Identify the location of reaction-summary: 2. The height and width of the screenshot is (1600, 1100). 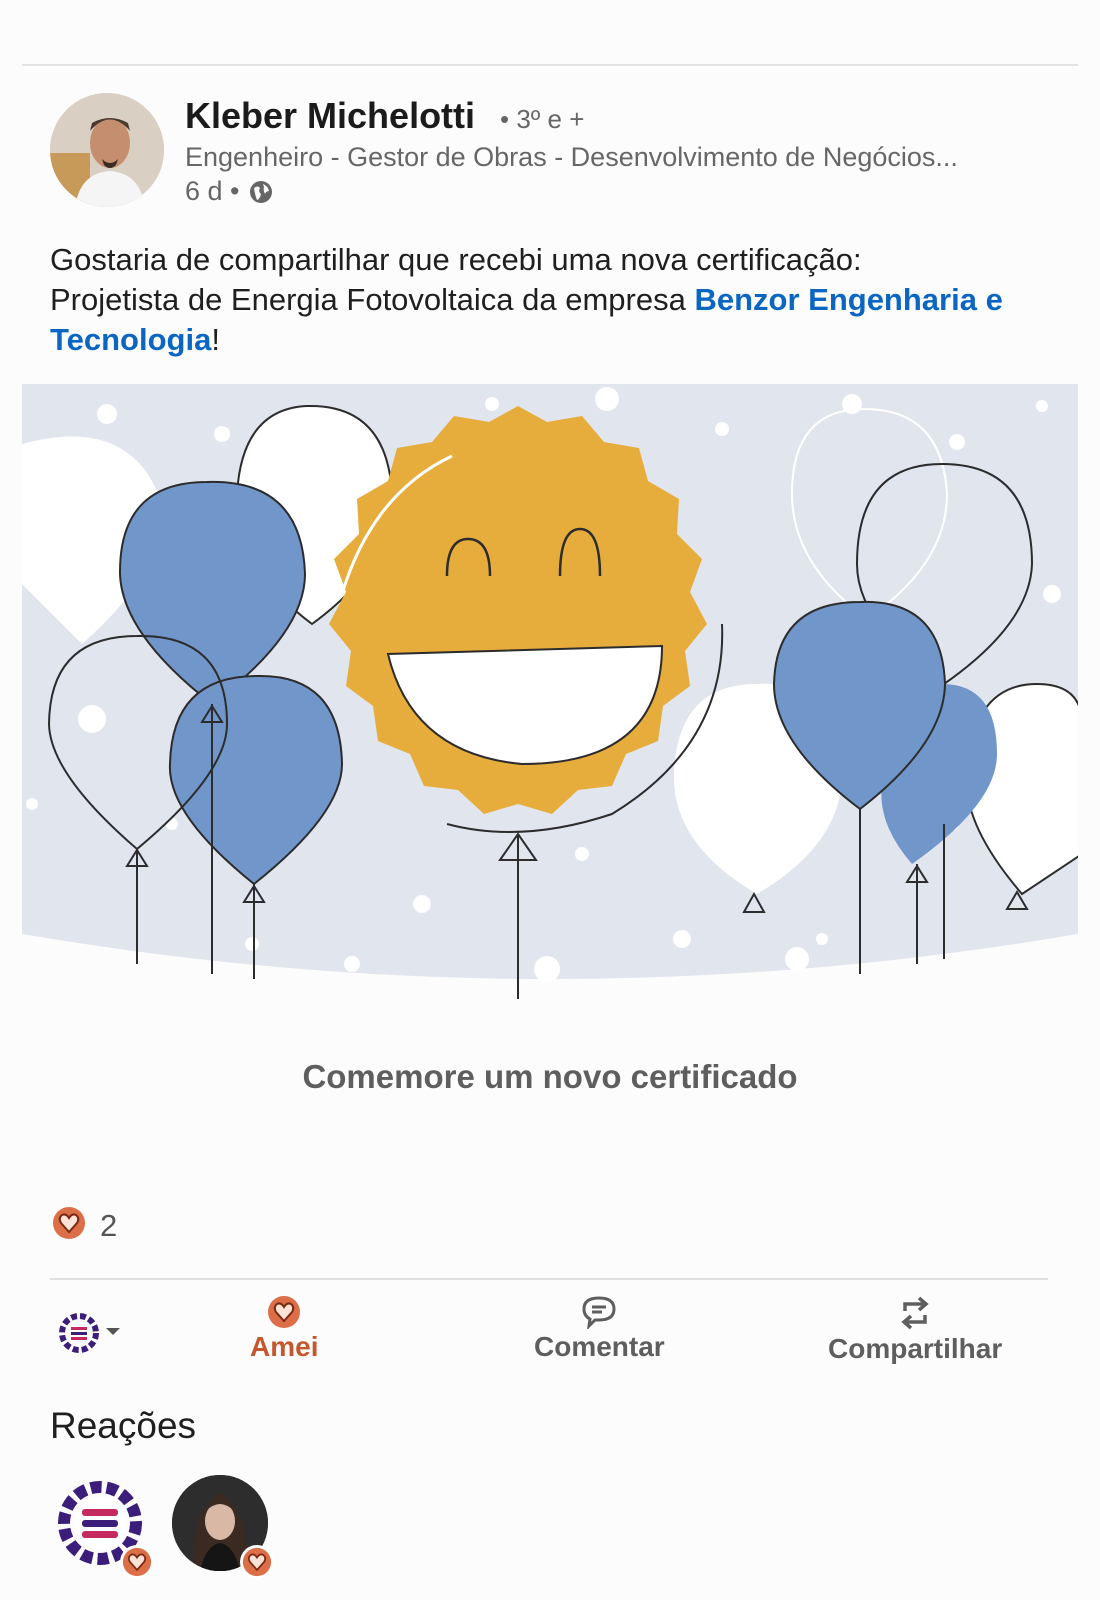
(84, 1225).